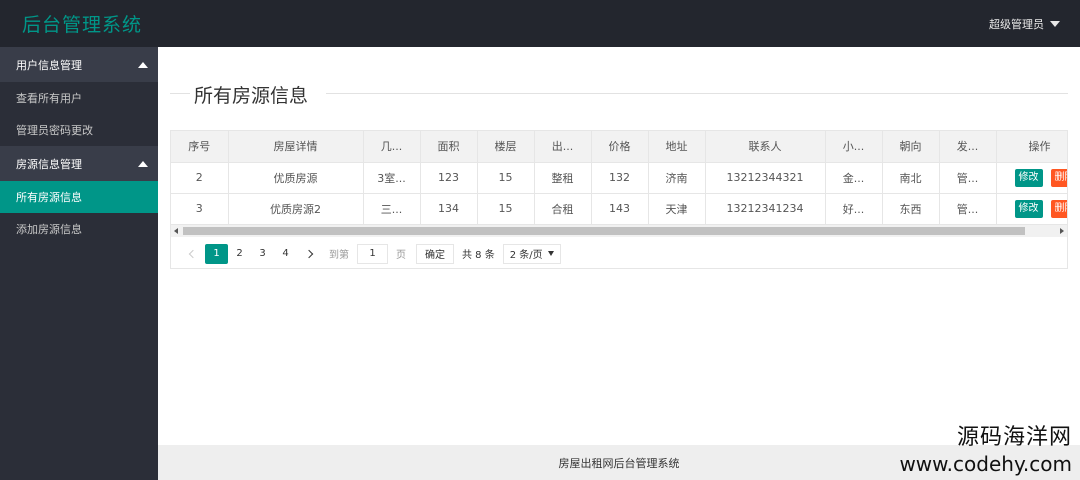 Image resolution: width=1080 pixels, height=480 pixels. Describe the element at coordinates (478, 255) in the screenshot. I see `total-count: 共 8 条` at that location.